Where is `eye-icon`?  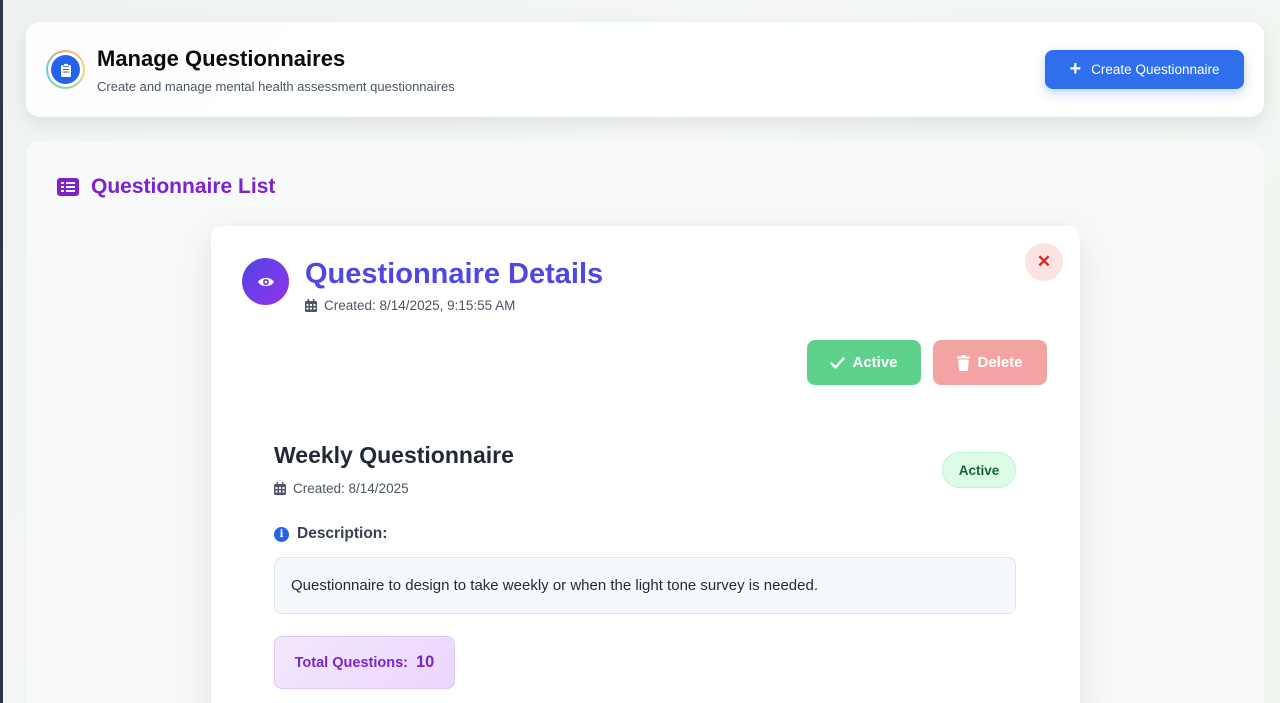
eye-icon is located at coordinates (265, 281).